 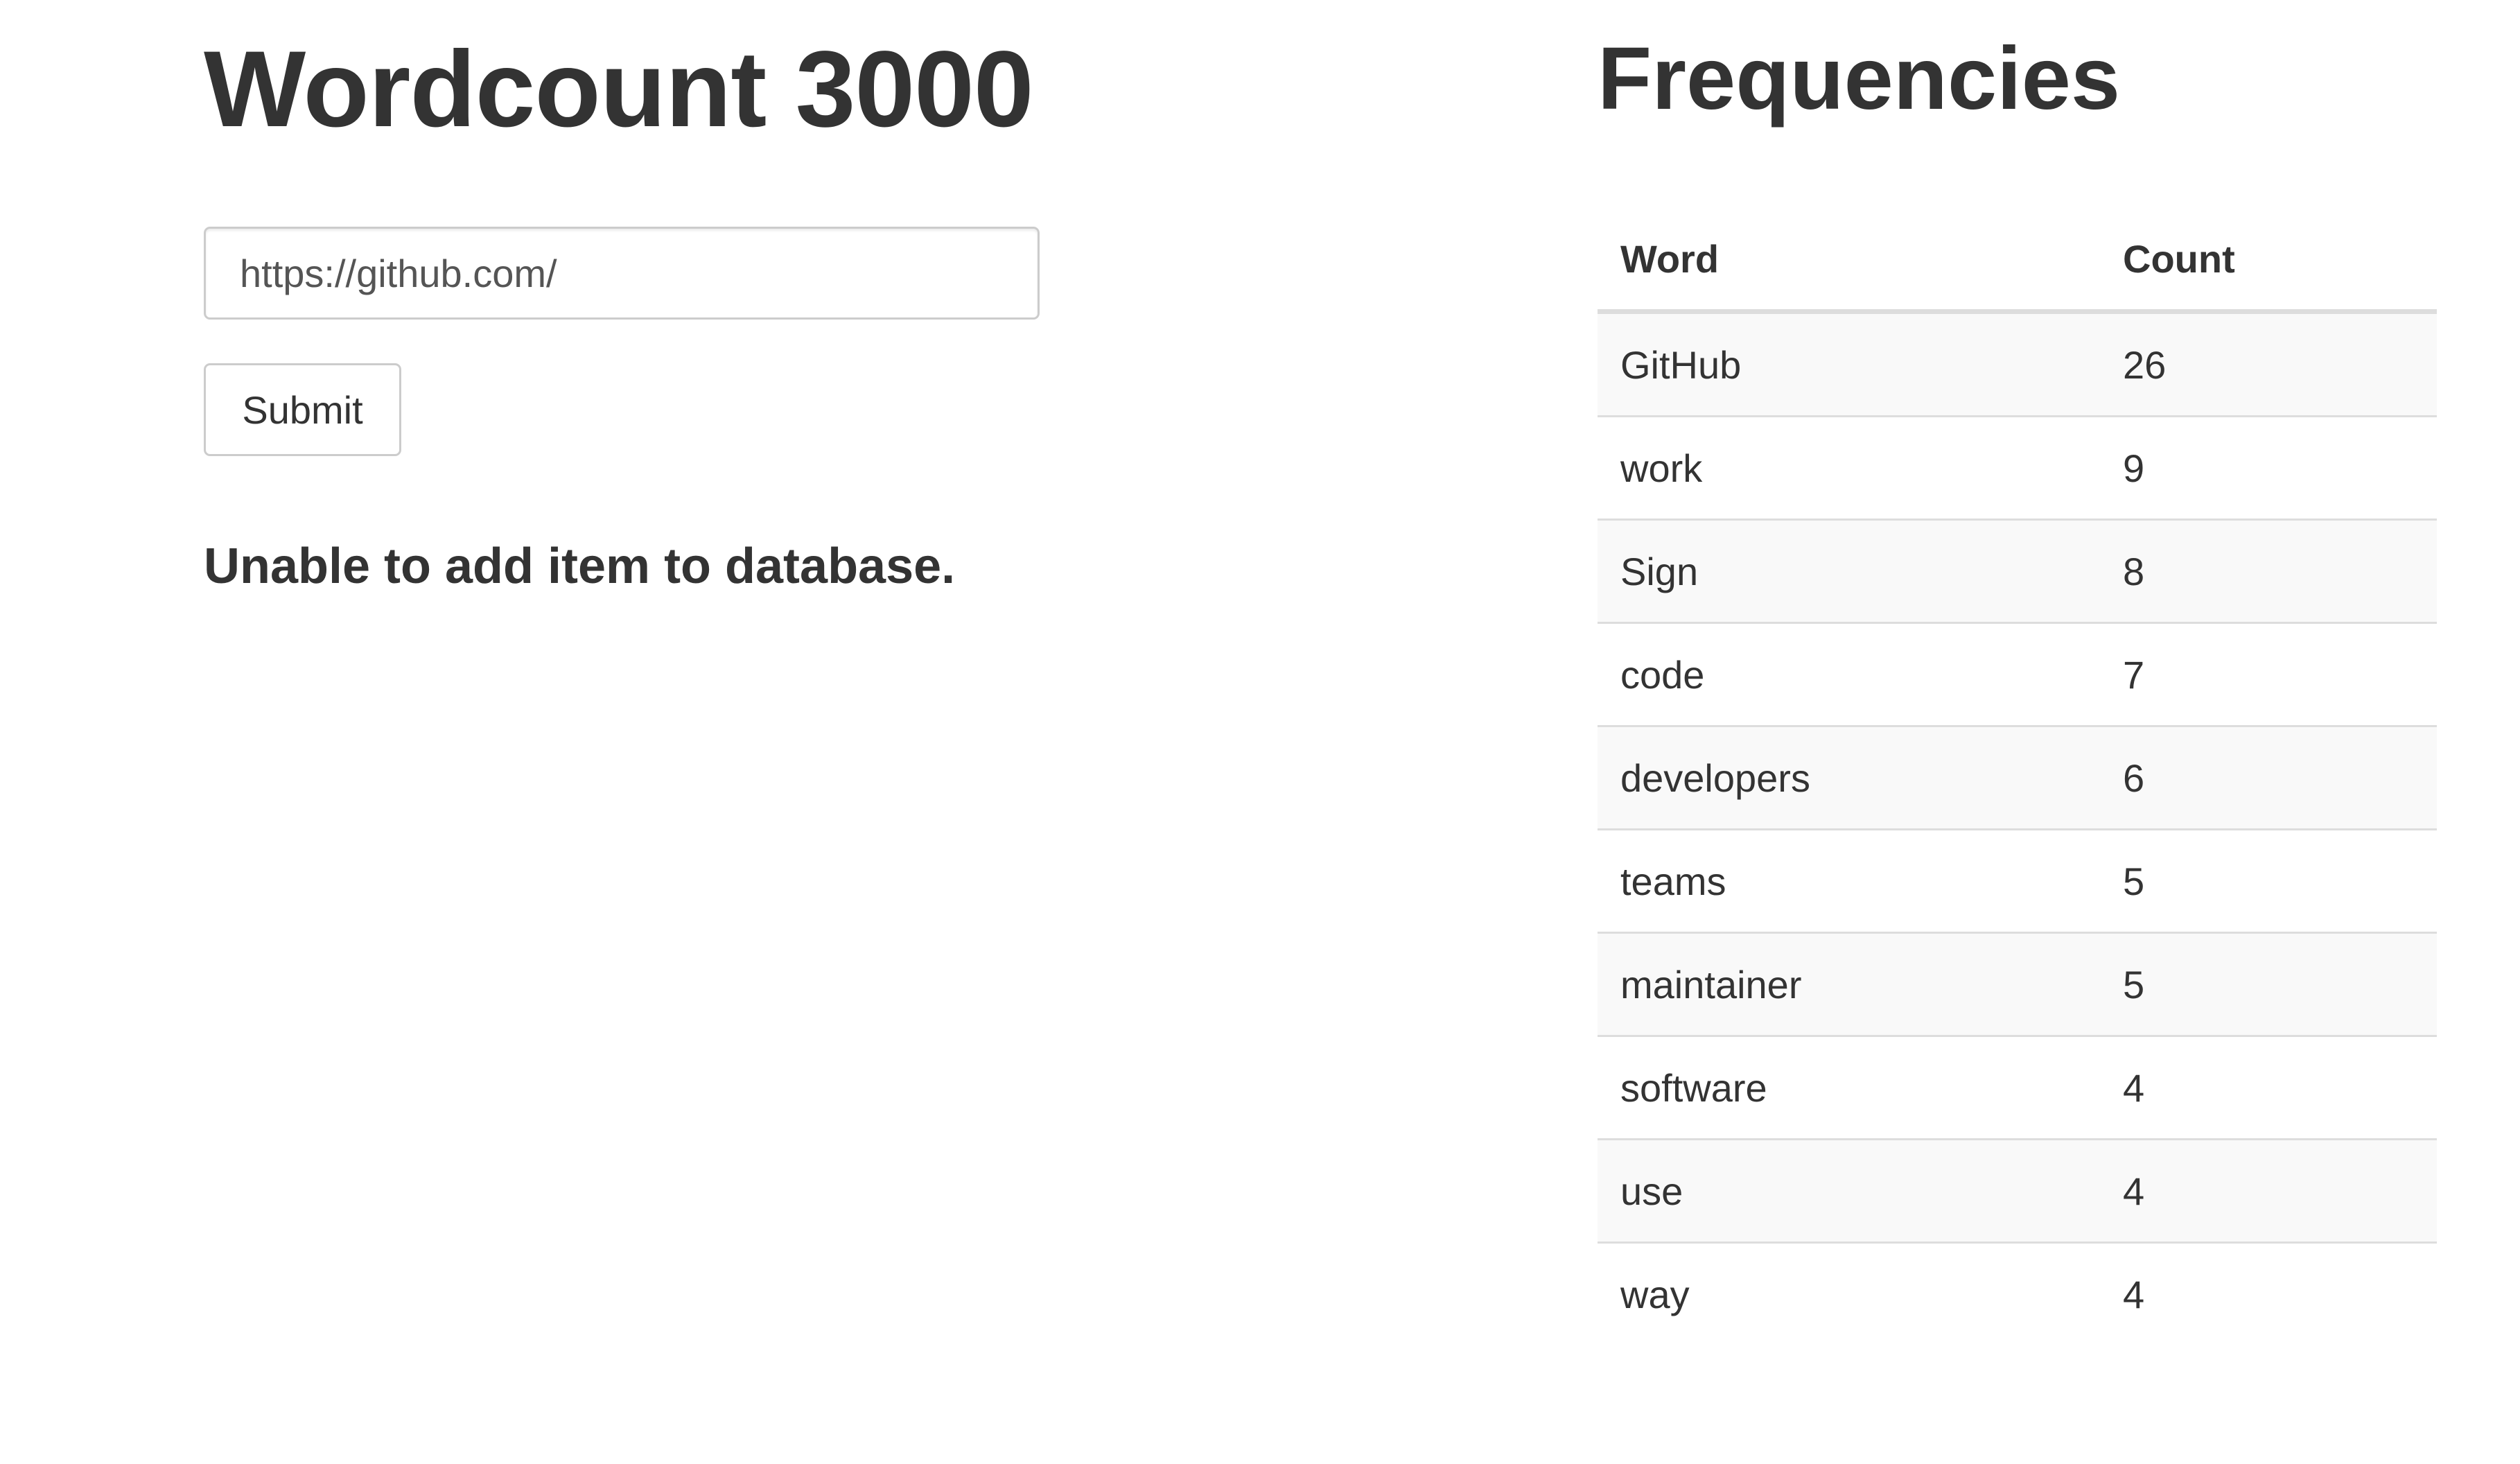 I want to click on table-row: maintainer 5, so click(x=2017, y=984).